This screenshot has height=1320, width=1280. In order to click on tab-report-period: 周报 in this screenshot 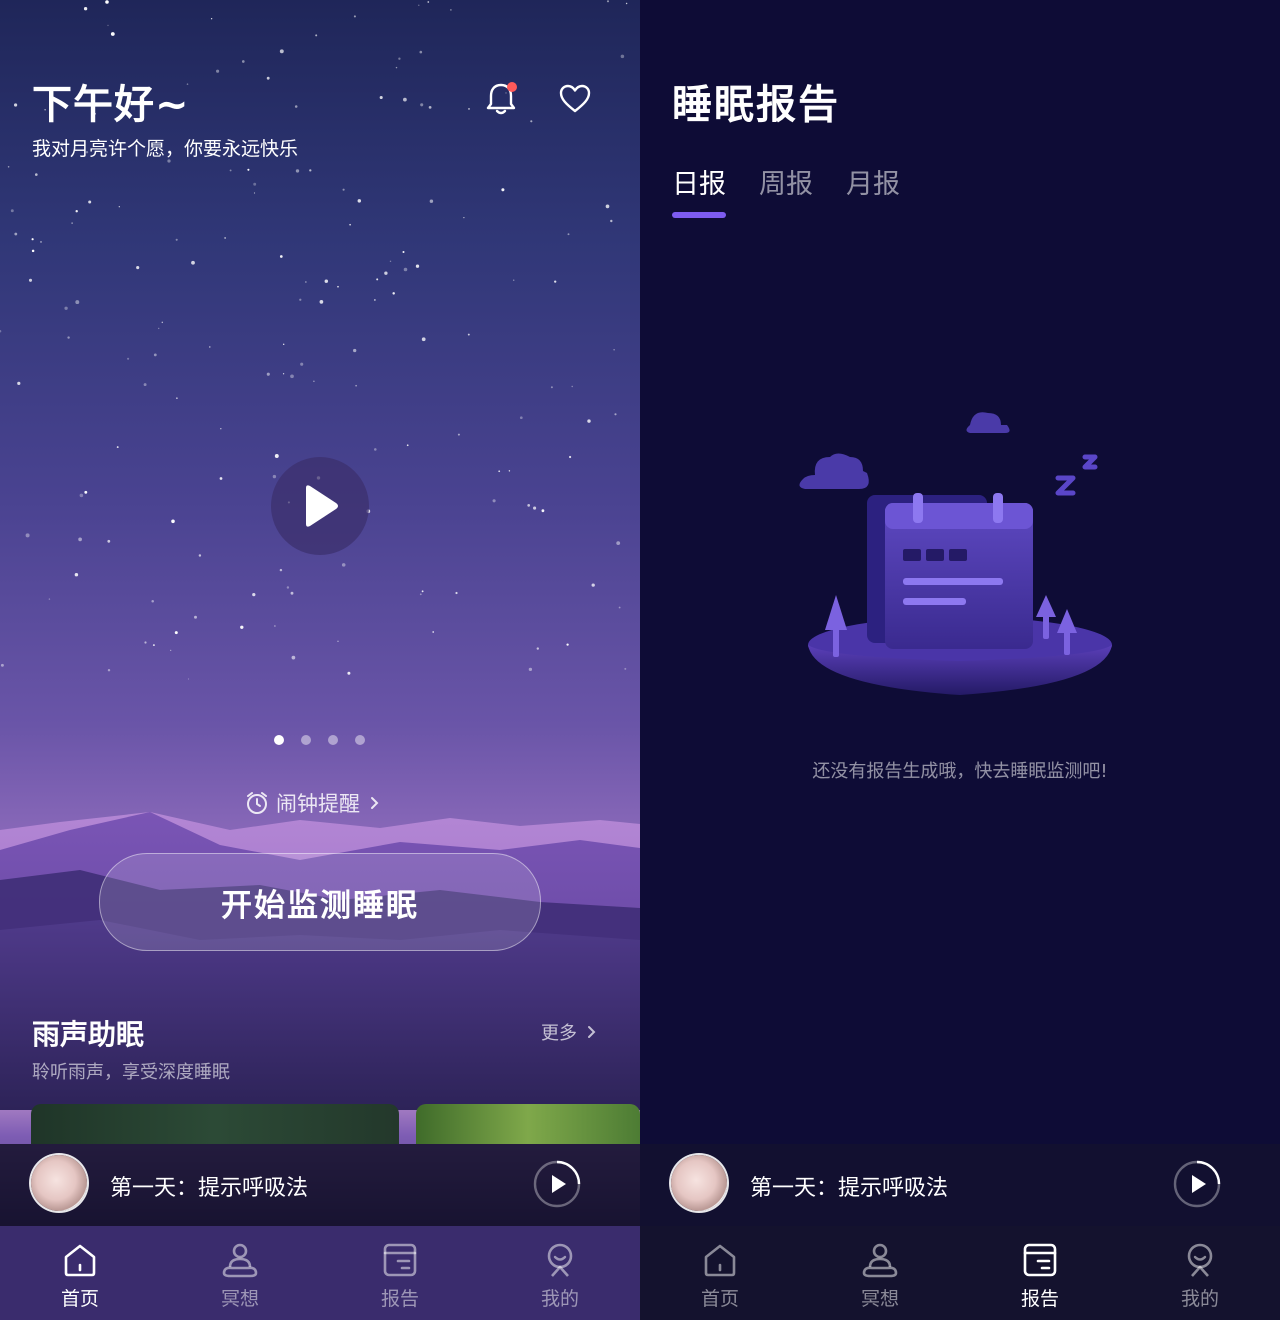, I will do `click(786, 181)`.